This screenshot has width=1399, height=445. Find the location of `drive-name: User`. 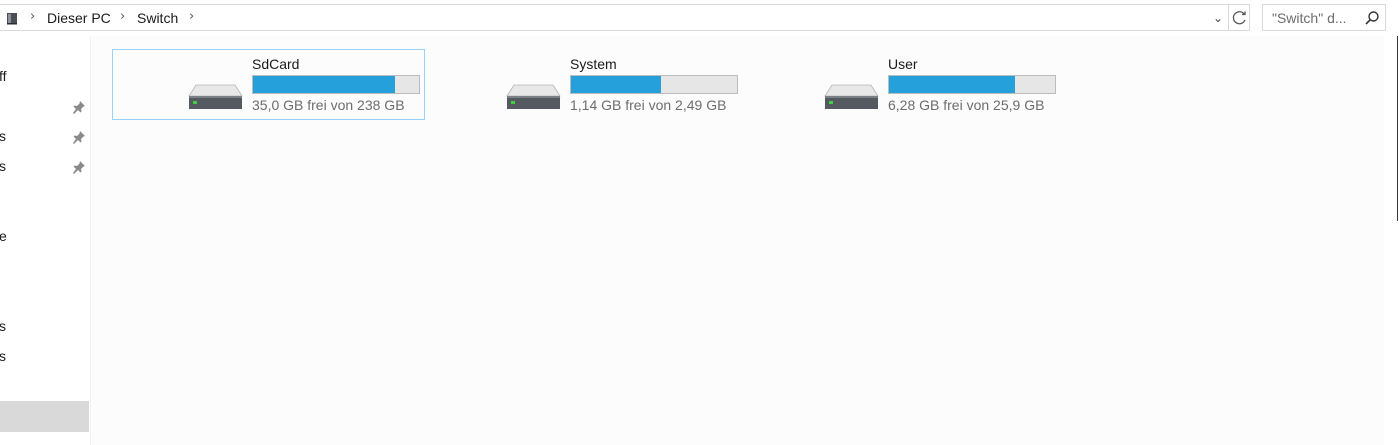

drive-name: User is located at coordinates (903, 64).